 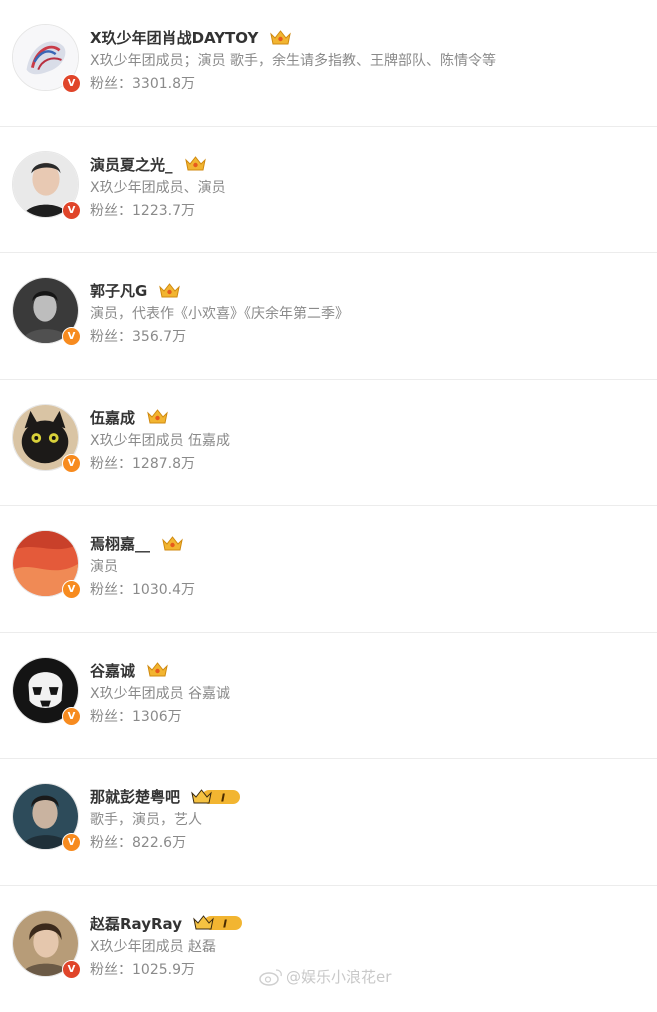 What do you see at coordinates (160, 440) in the screenshot?
I see `account-description: X玖少年团成员 伍嘉成` at bounding box center [160, 440].